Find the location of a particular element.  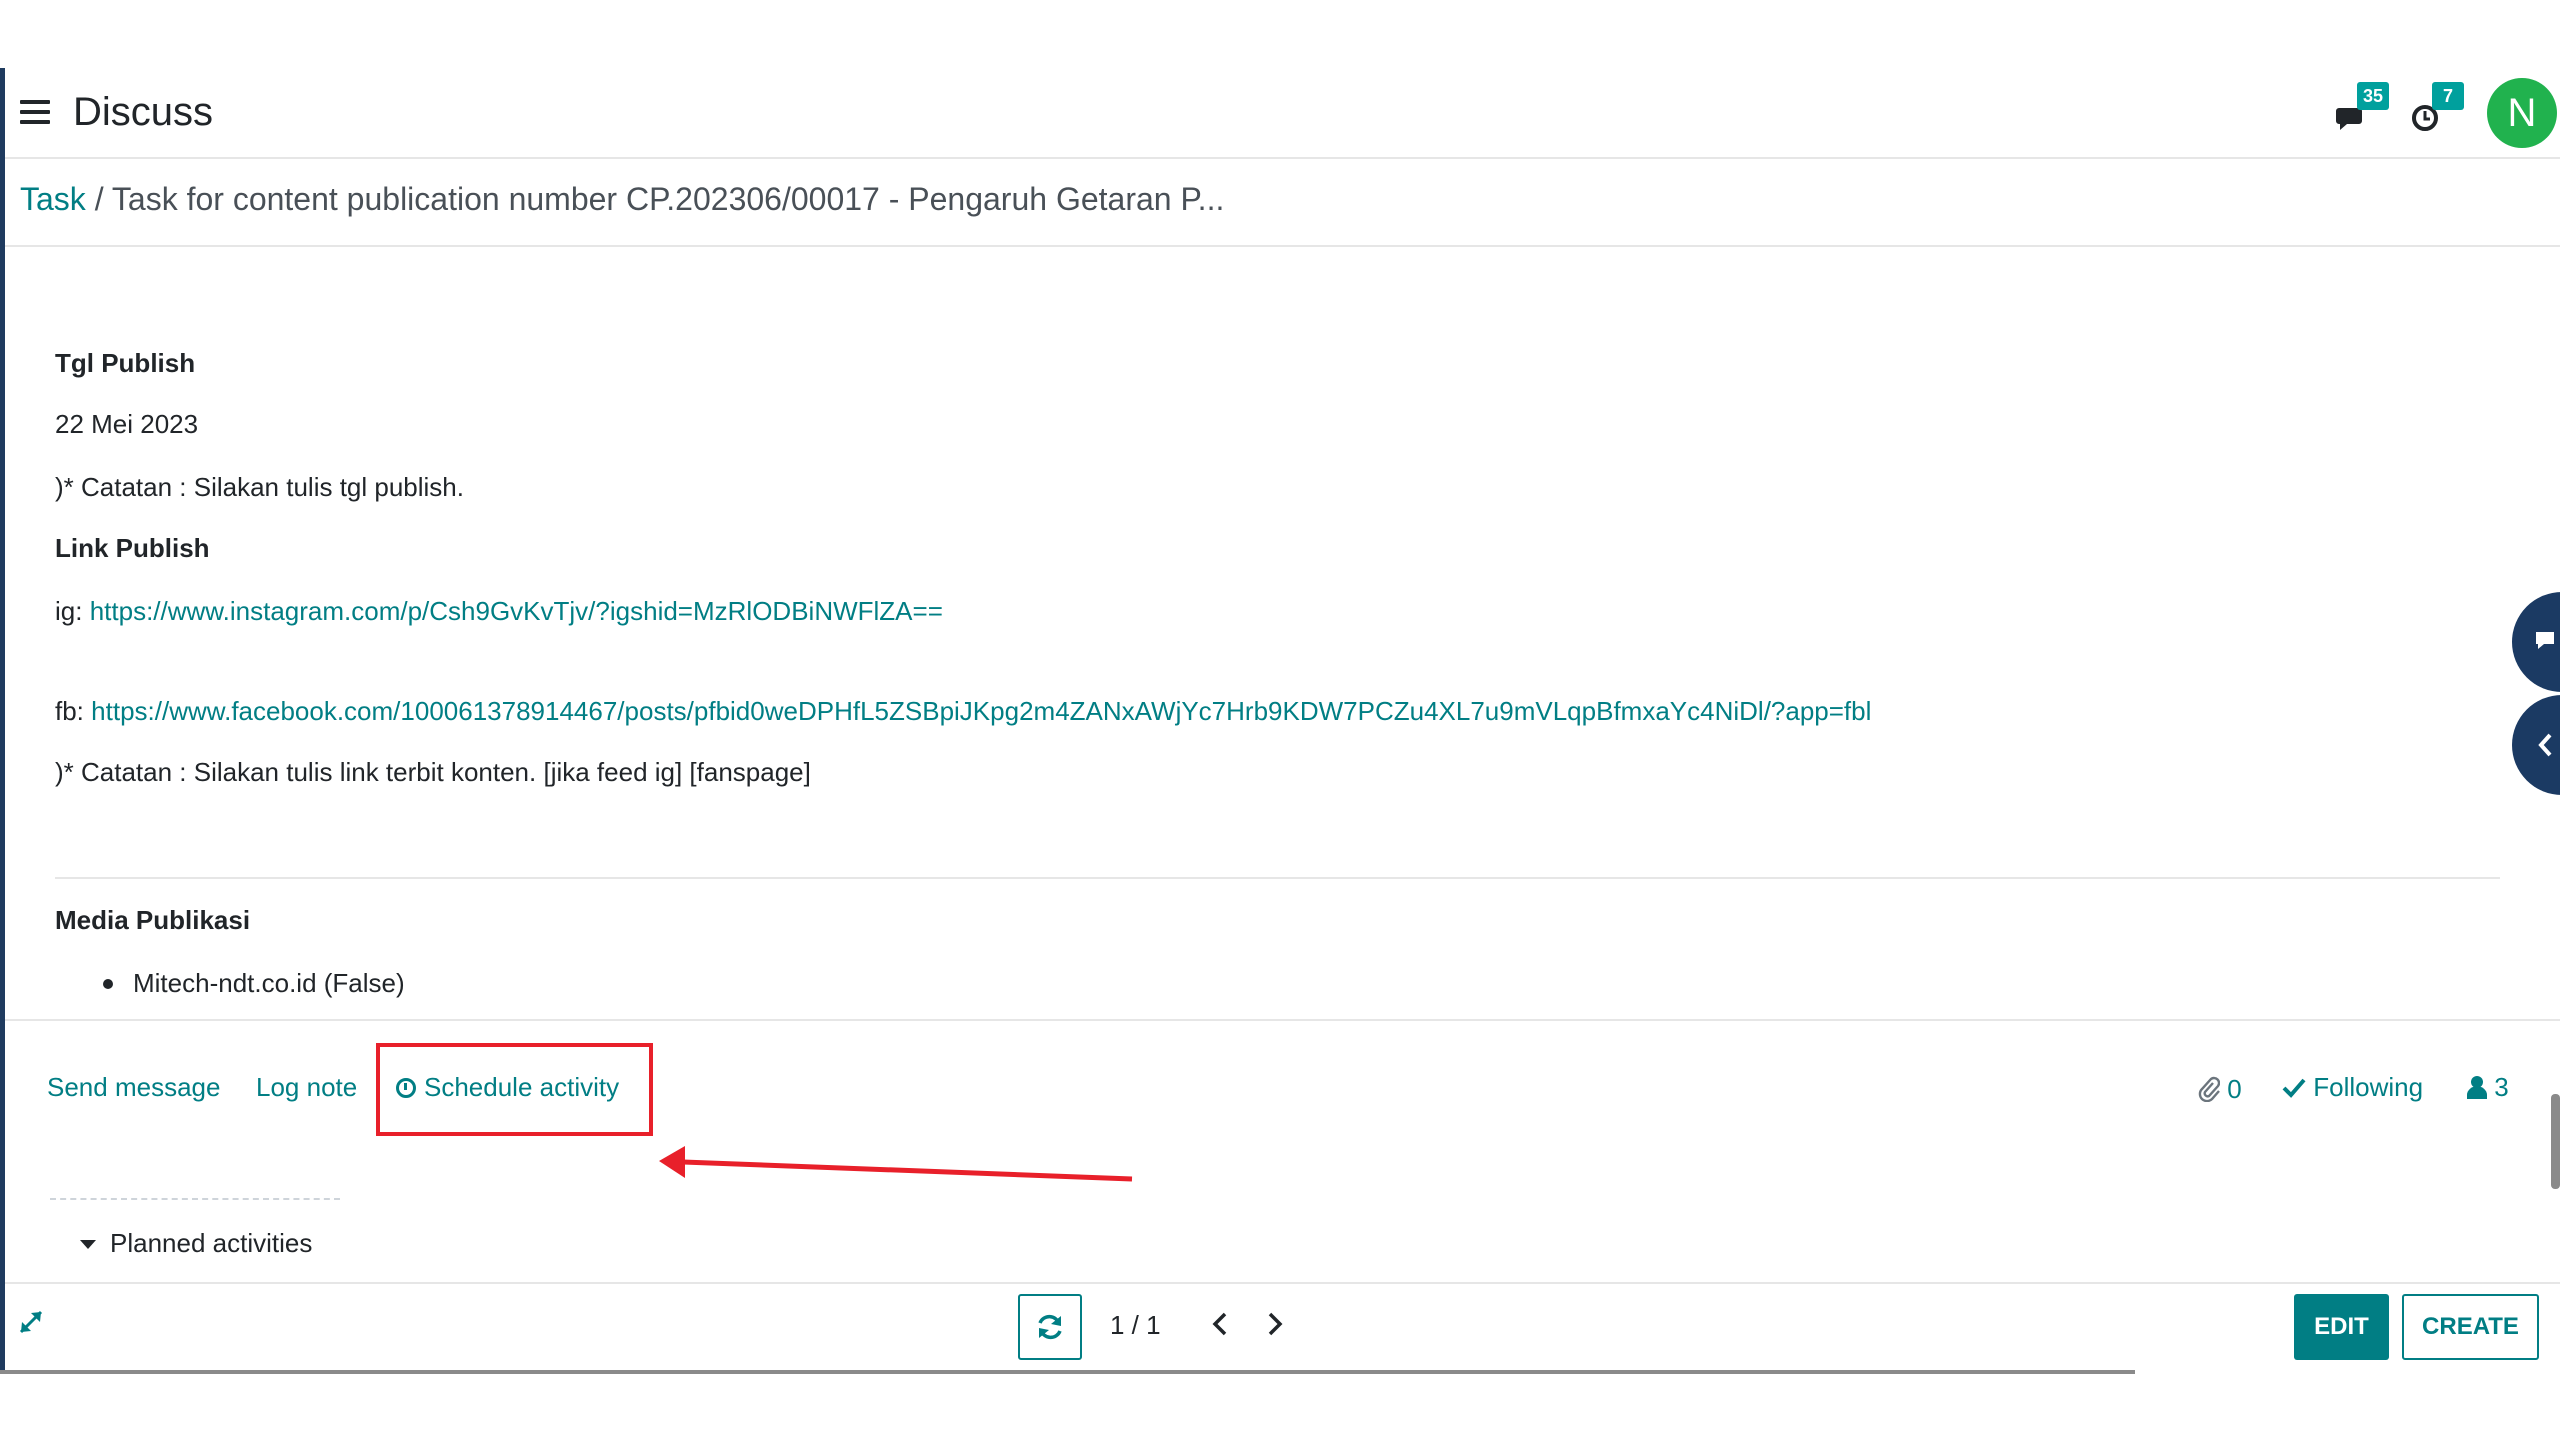

user-avatar: N is located at coordinates (2522, 113).